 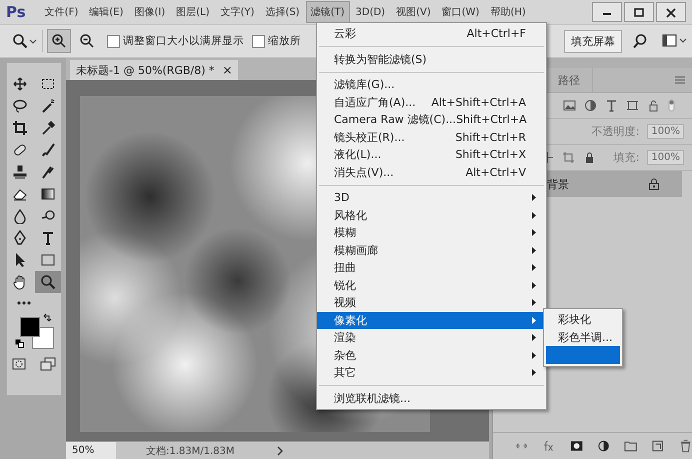 I want to click on rectangle-icon, so click(x=48, y=260).